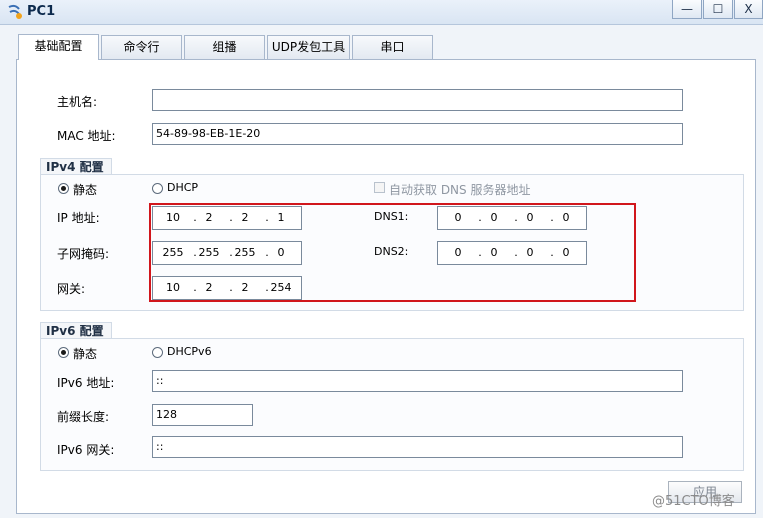  I want to click on ipv6-address-input: ::, so click(417, 381).